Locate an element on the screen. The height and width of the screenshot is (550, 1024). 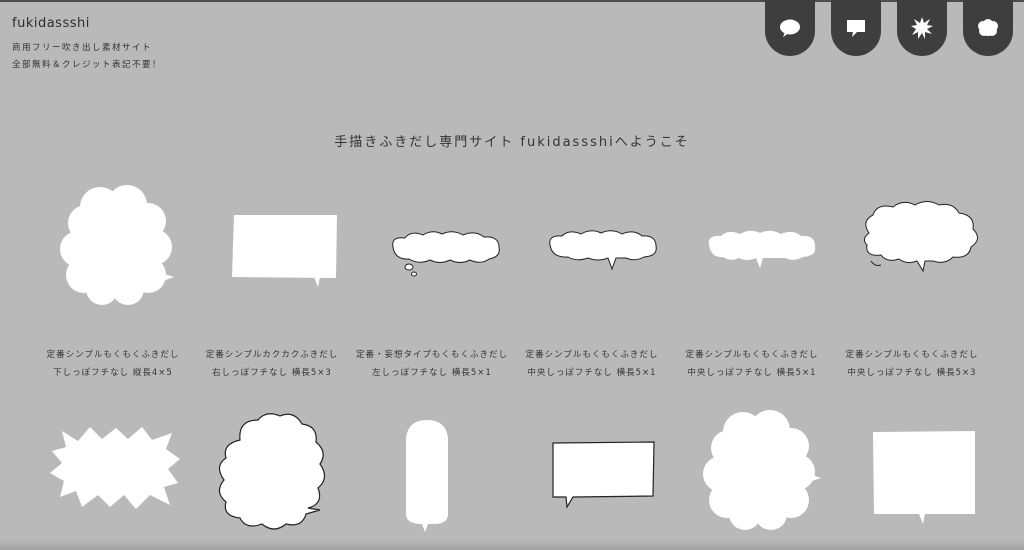
welcome-heading: 手描きふきだし専門サイト fukidassshiへようこそ is located at coordinates (512, 142).